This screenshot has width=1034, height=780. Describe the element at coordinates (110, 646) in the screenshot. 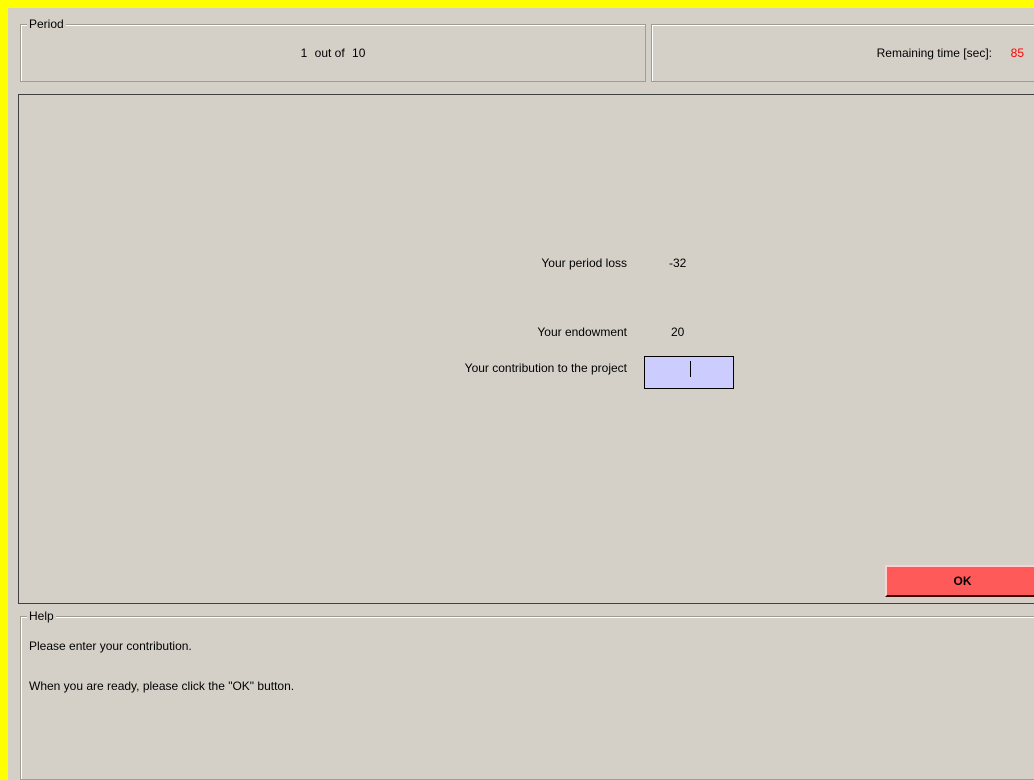

I see `help-text-line-1: Please enter your contribution.` at that location.